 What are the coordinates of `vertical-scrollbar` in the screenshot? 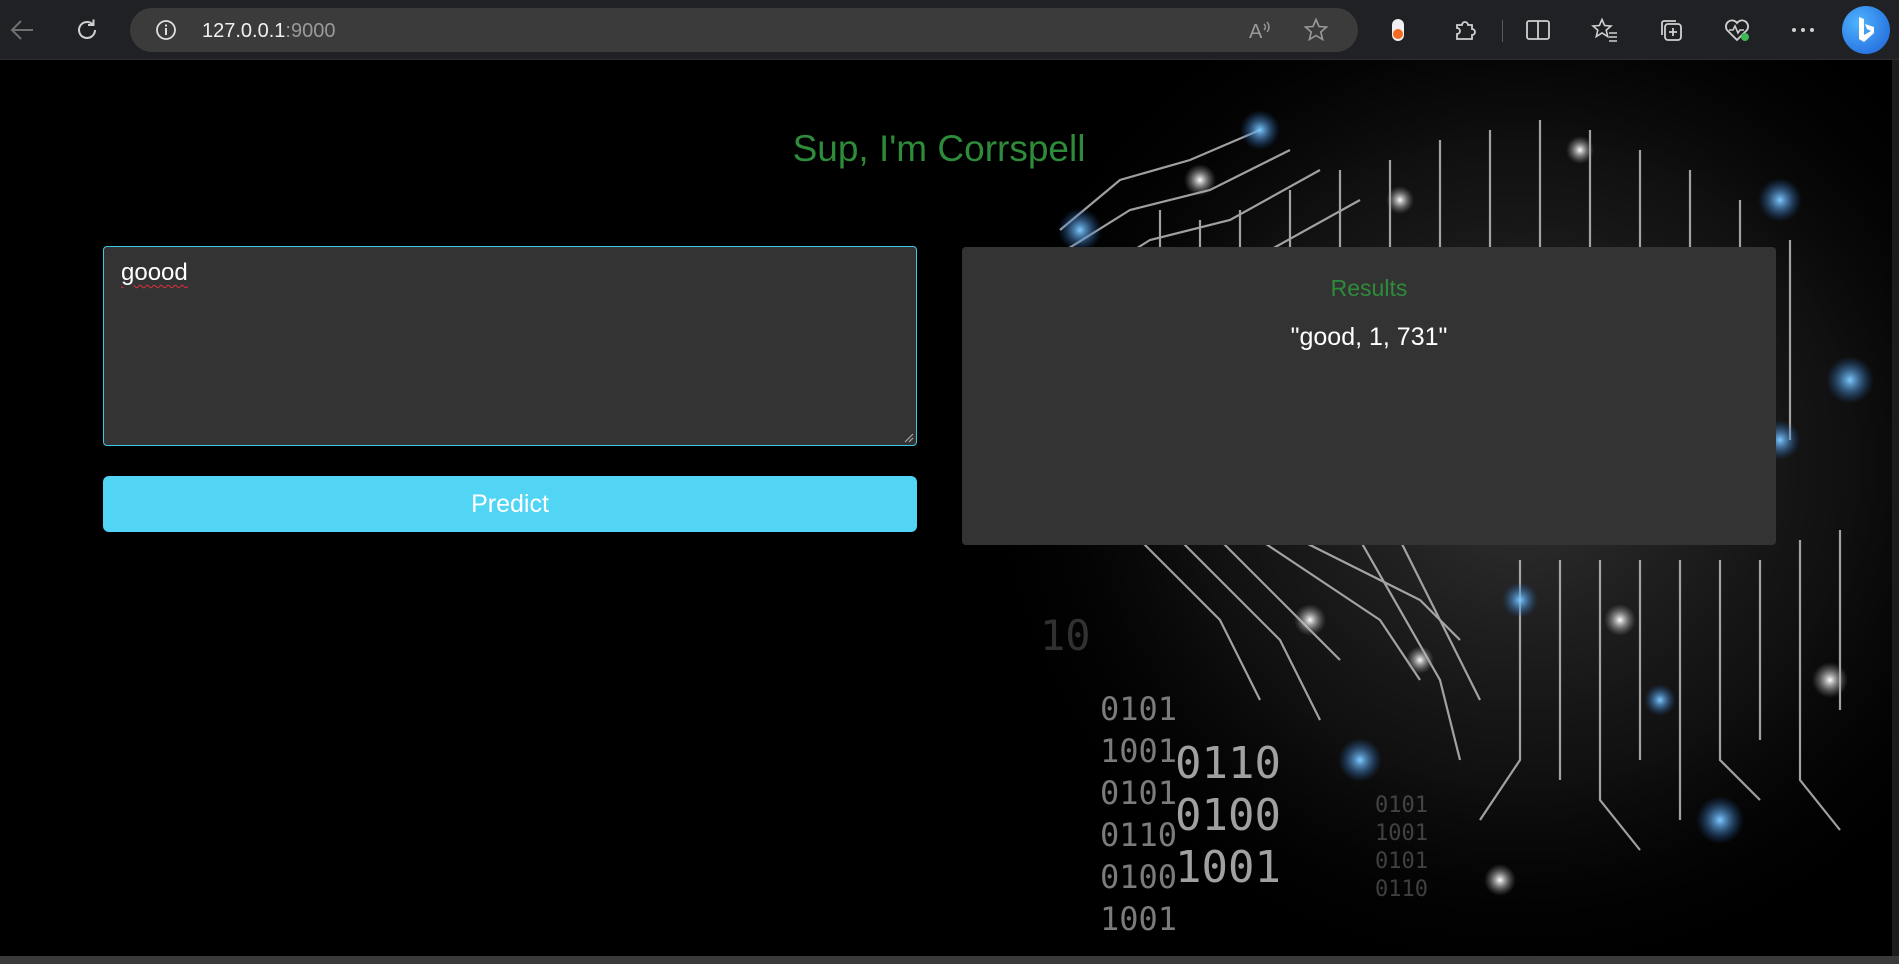 It's located at (1895, 512).